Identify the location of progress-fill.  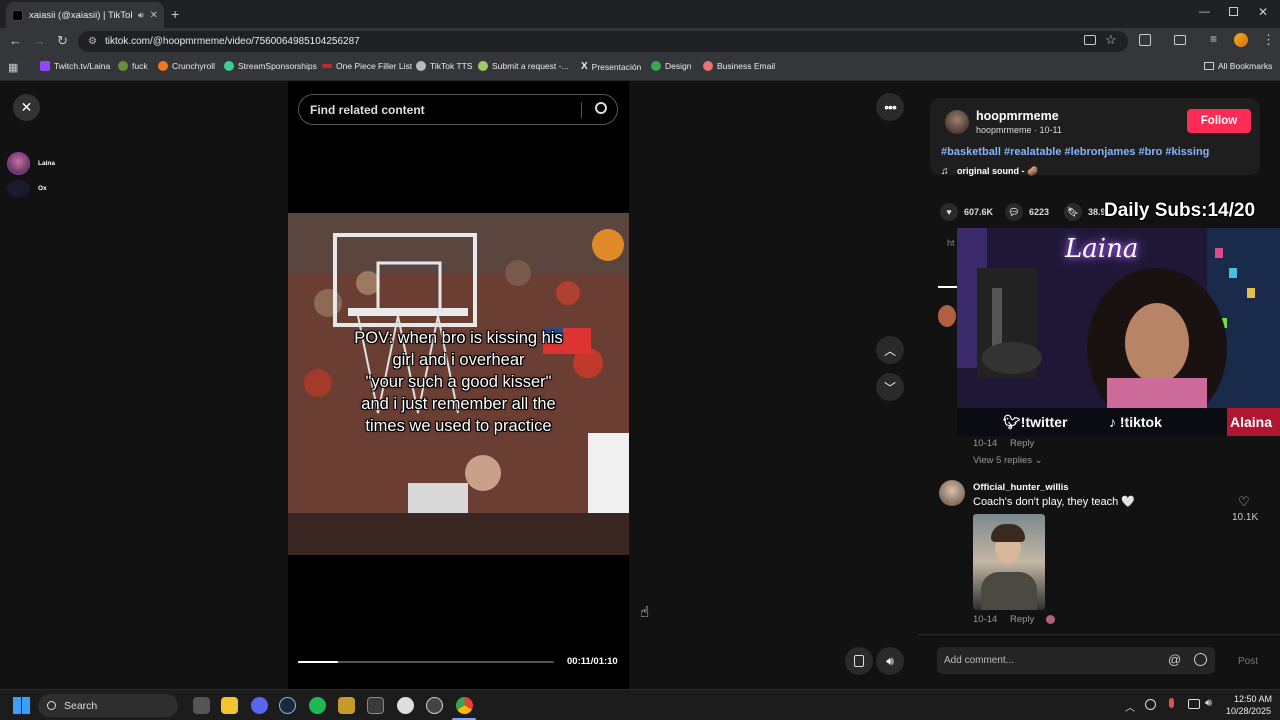
(318, 662).